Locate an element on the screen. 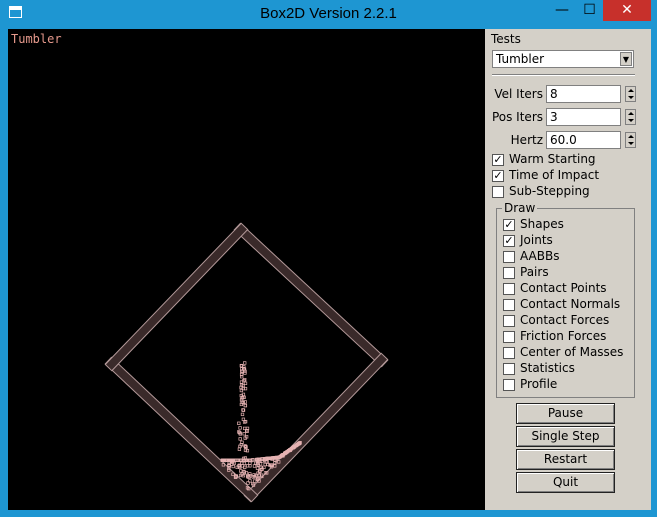 The image size is (657, 517). draw-checkbox-pairs is located at coordinates (509, 273).